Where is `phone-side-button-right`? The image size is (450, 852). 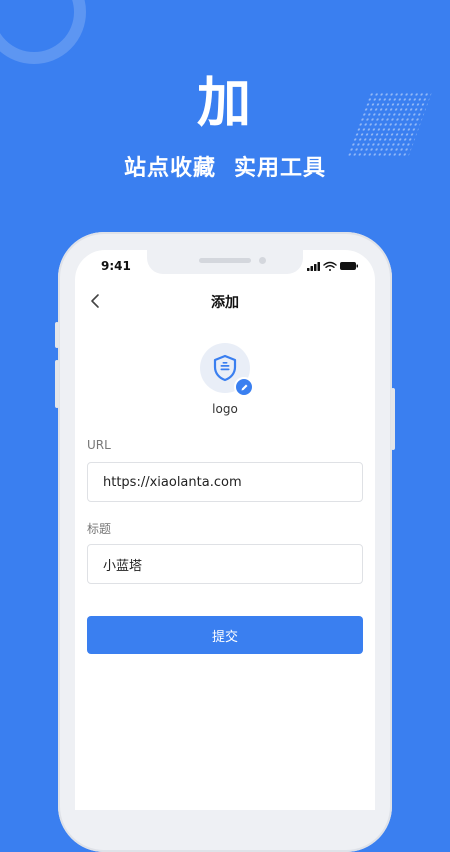
phone-side-button-right is located at coordinates (393, 419).